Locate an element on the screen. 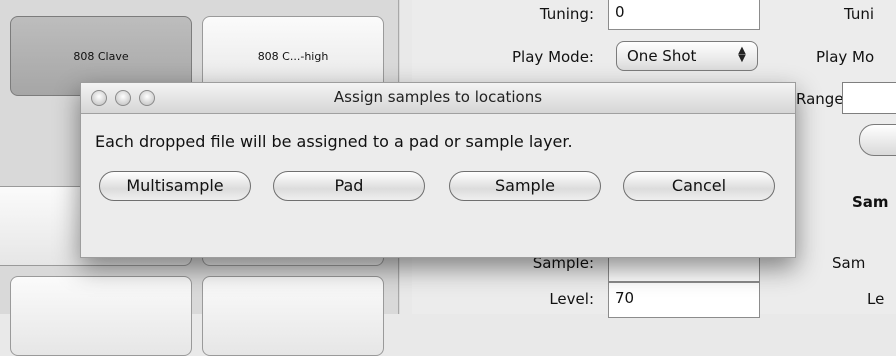  play-mode-value: One Shot is located at coordinates (662, 56).